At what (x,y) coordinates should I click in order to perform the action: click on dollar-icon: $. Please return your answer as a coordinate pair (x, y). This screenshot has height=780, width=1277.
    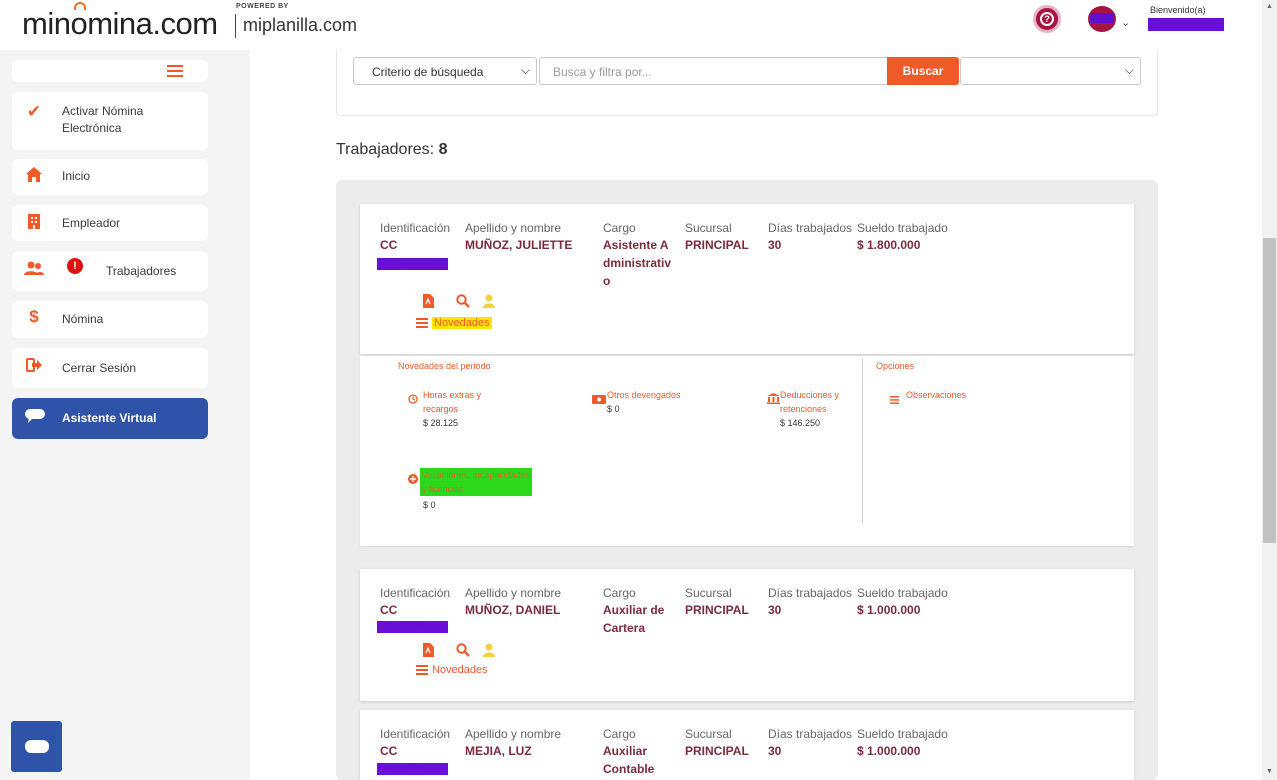
    Looking at the image, I should click on (34, 316).